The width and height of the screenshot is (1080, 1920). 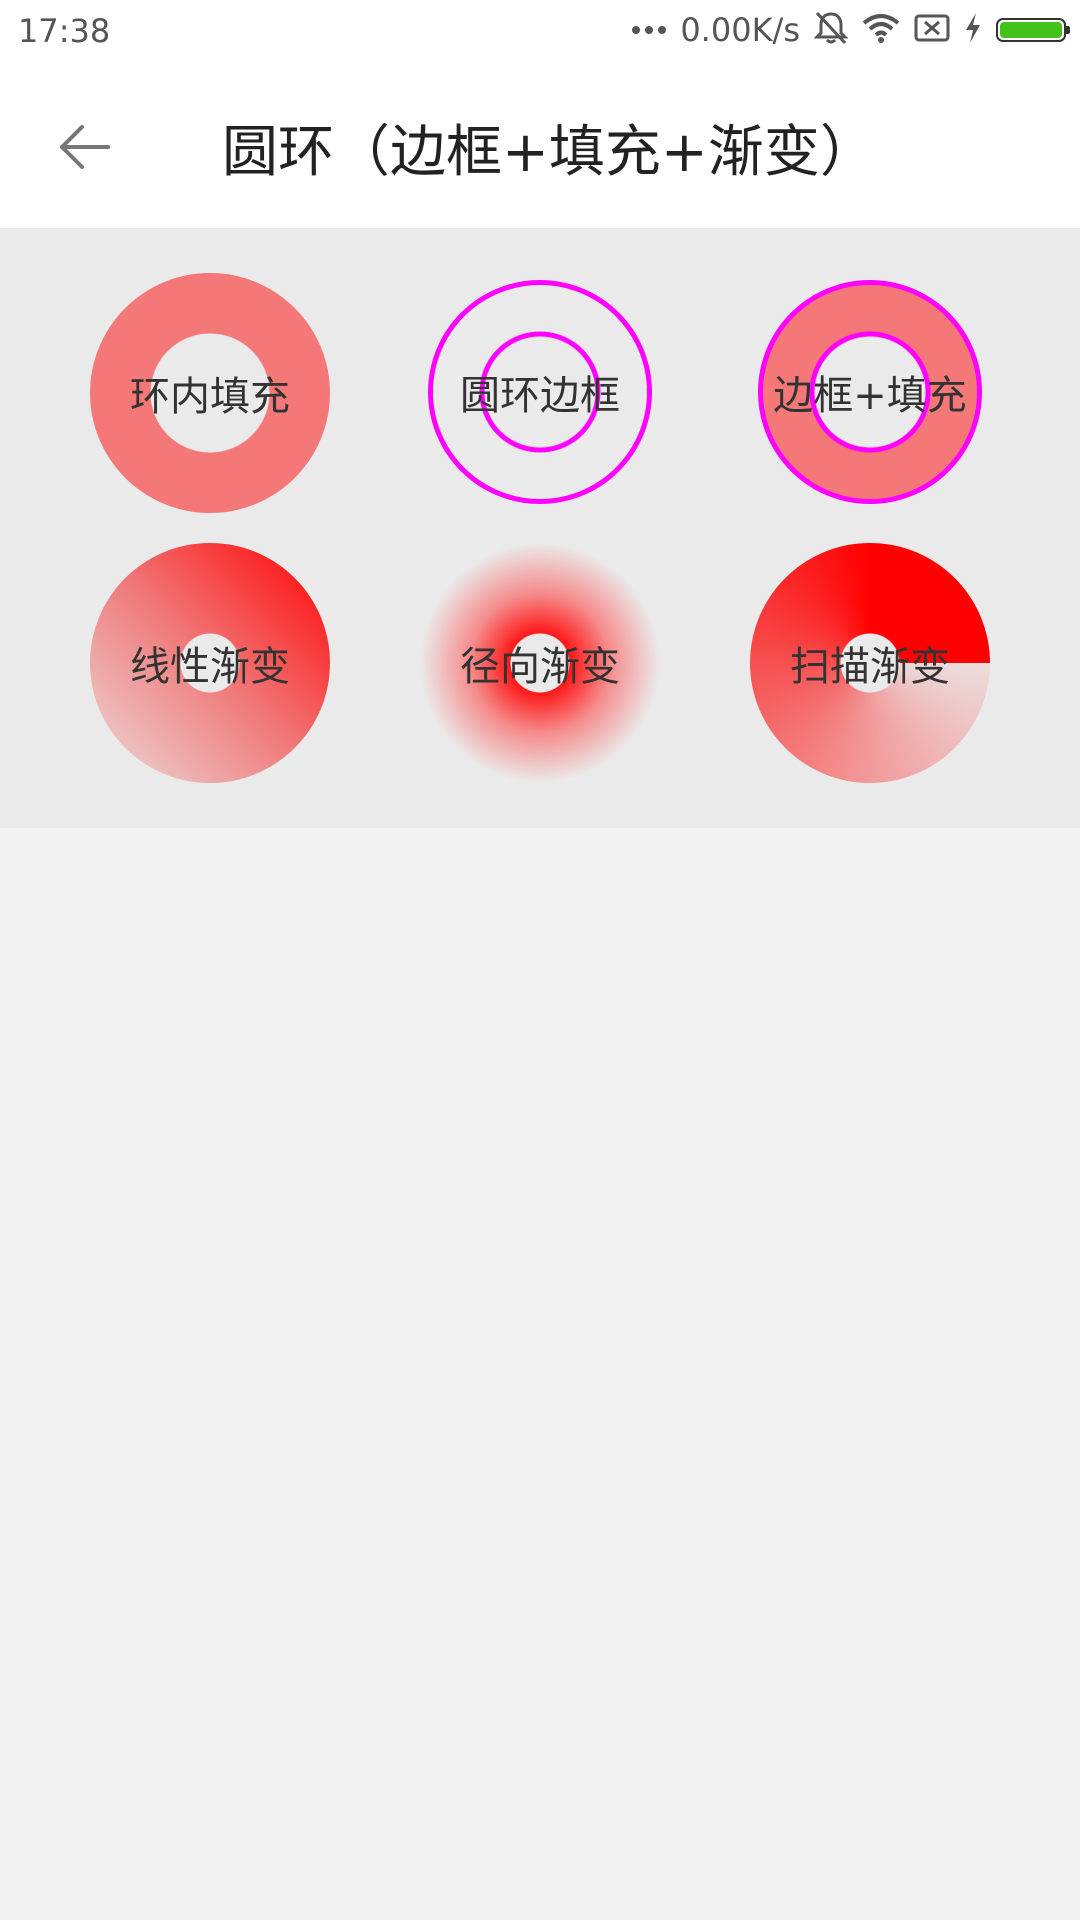 What do you see at coordinates (540, 396) in the screenshot?
I see `ring-border-label: 圆环边框` at bounding box center [540, 396].